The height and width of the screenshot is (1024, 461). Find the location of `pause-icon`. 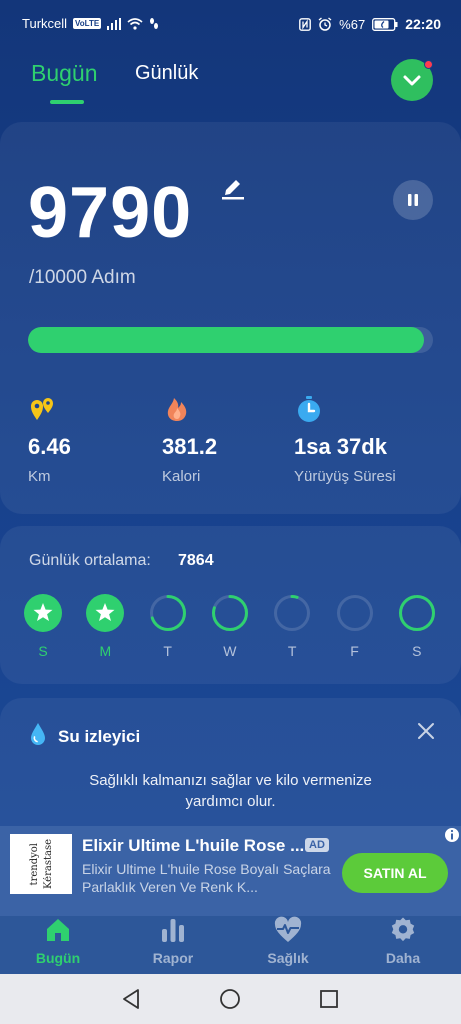

pause-icon is located at coordinates (413, 200).